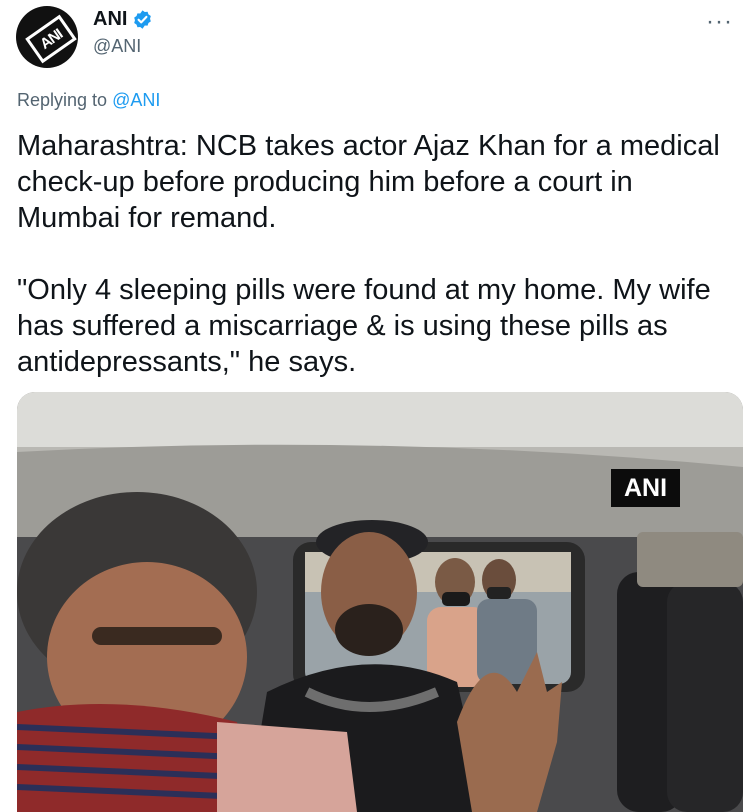 The image size is (743, 812). What do you see at coordinates (110, 19) in the screenshot?
I see `author-display-name: ANI` at bounding box center [110, 19].